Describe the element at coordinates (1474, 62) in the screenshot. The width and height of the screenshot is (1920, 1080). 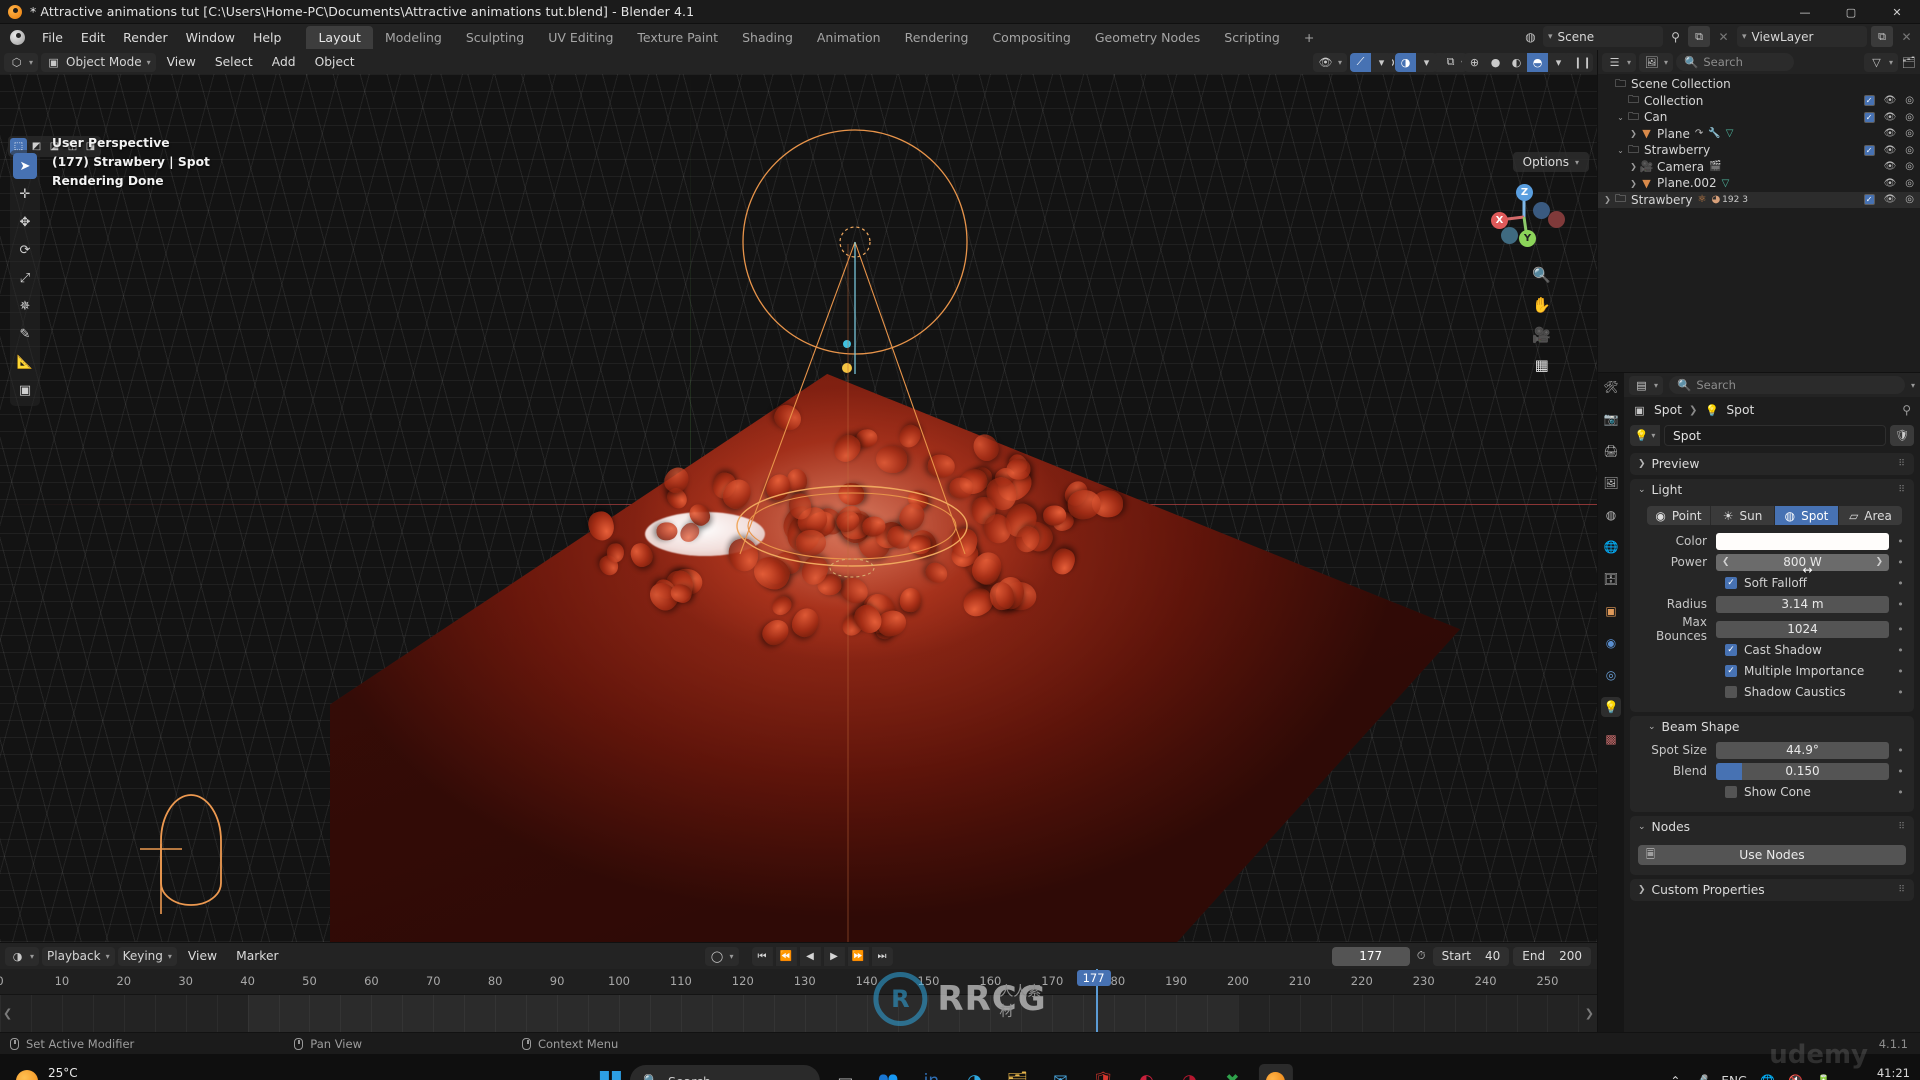
I see `wireframe-shading-button: ⊕` at that location.